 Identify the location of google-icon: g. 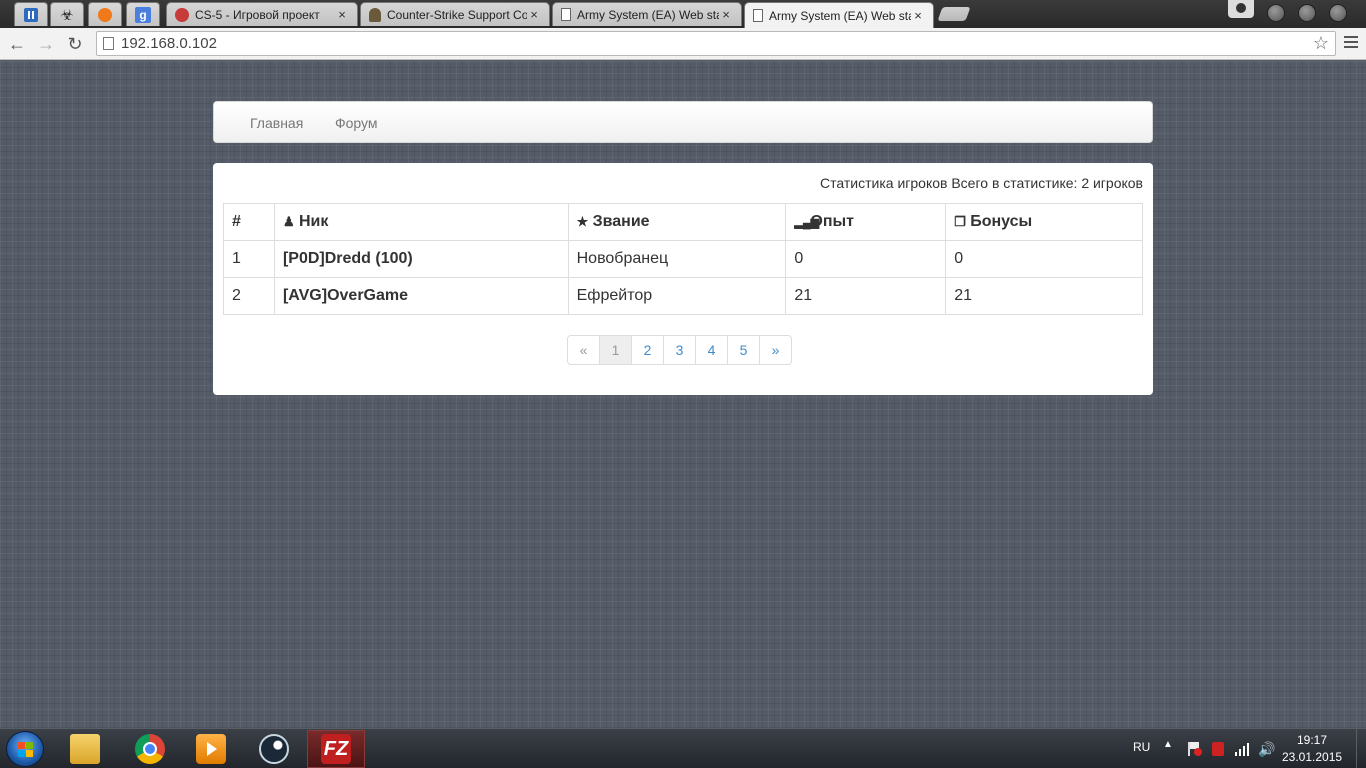
(143, 14).